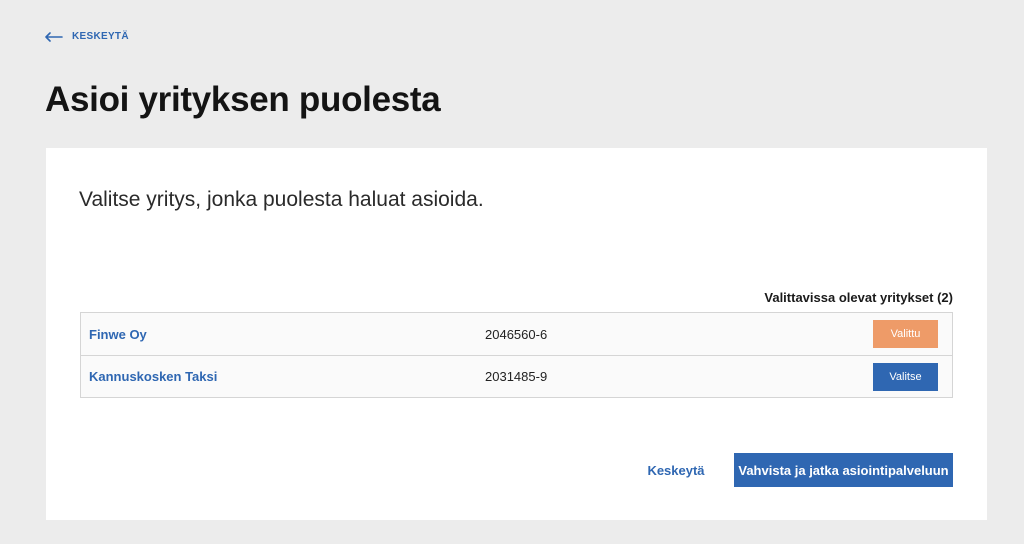 This screenshot has height=544, width=1024. I want to click on back-link: KESKEYTÄ, so click(87, 36).